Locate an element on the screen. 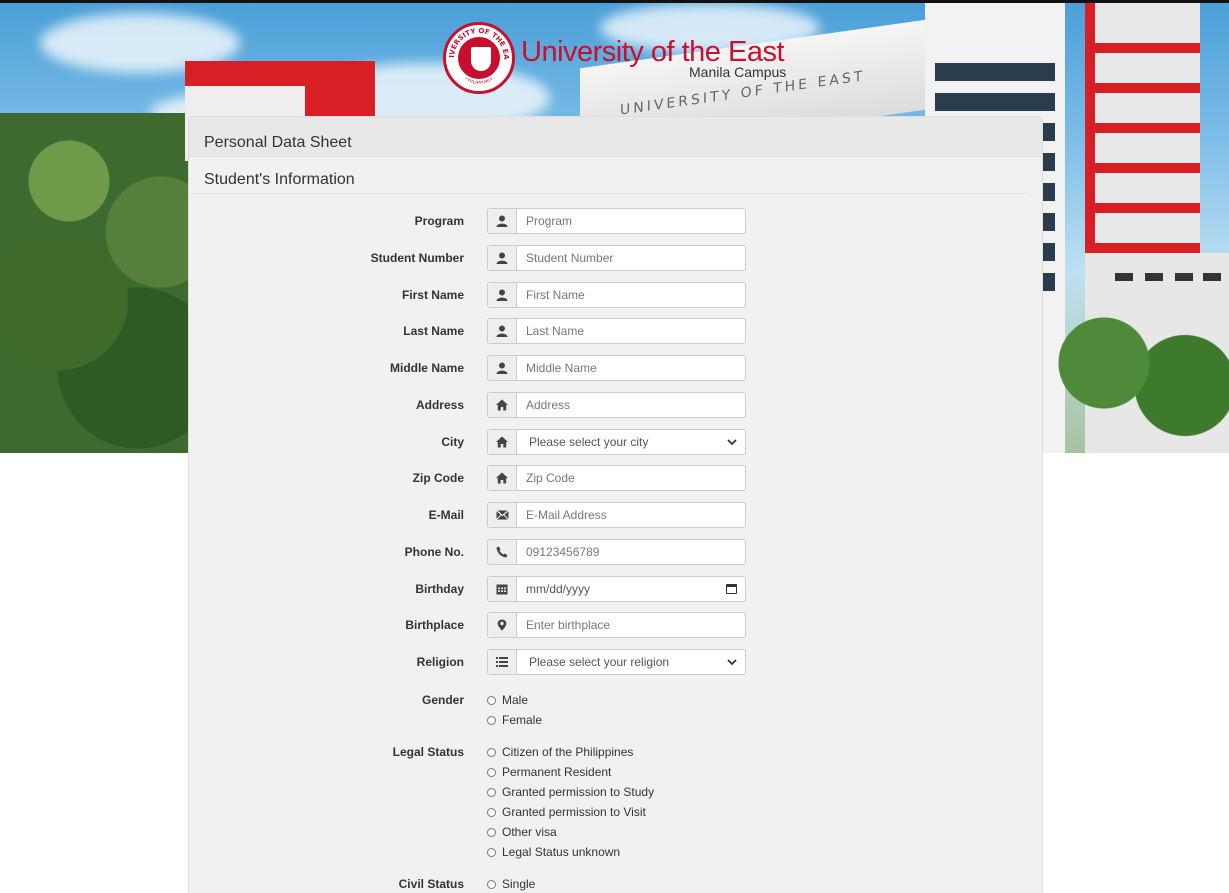 The height and width of the screenshot is (893, 1229). legal-status-option-other-visa: Other visa is located at coordinates (570, 832).